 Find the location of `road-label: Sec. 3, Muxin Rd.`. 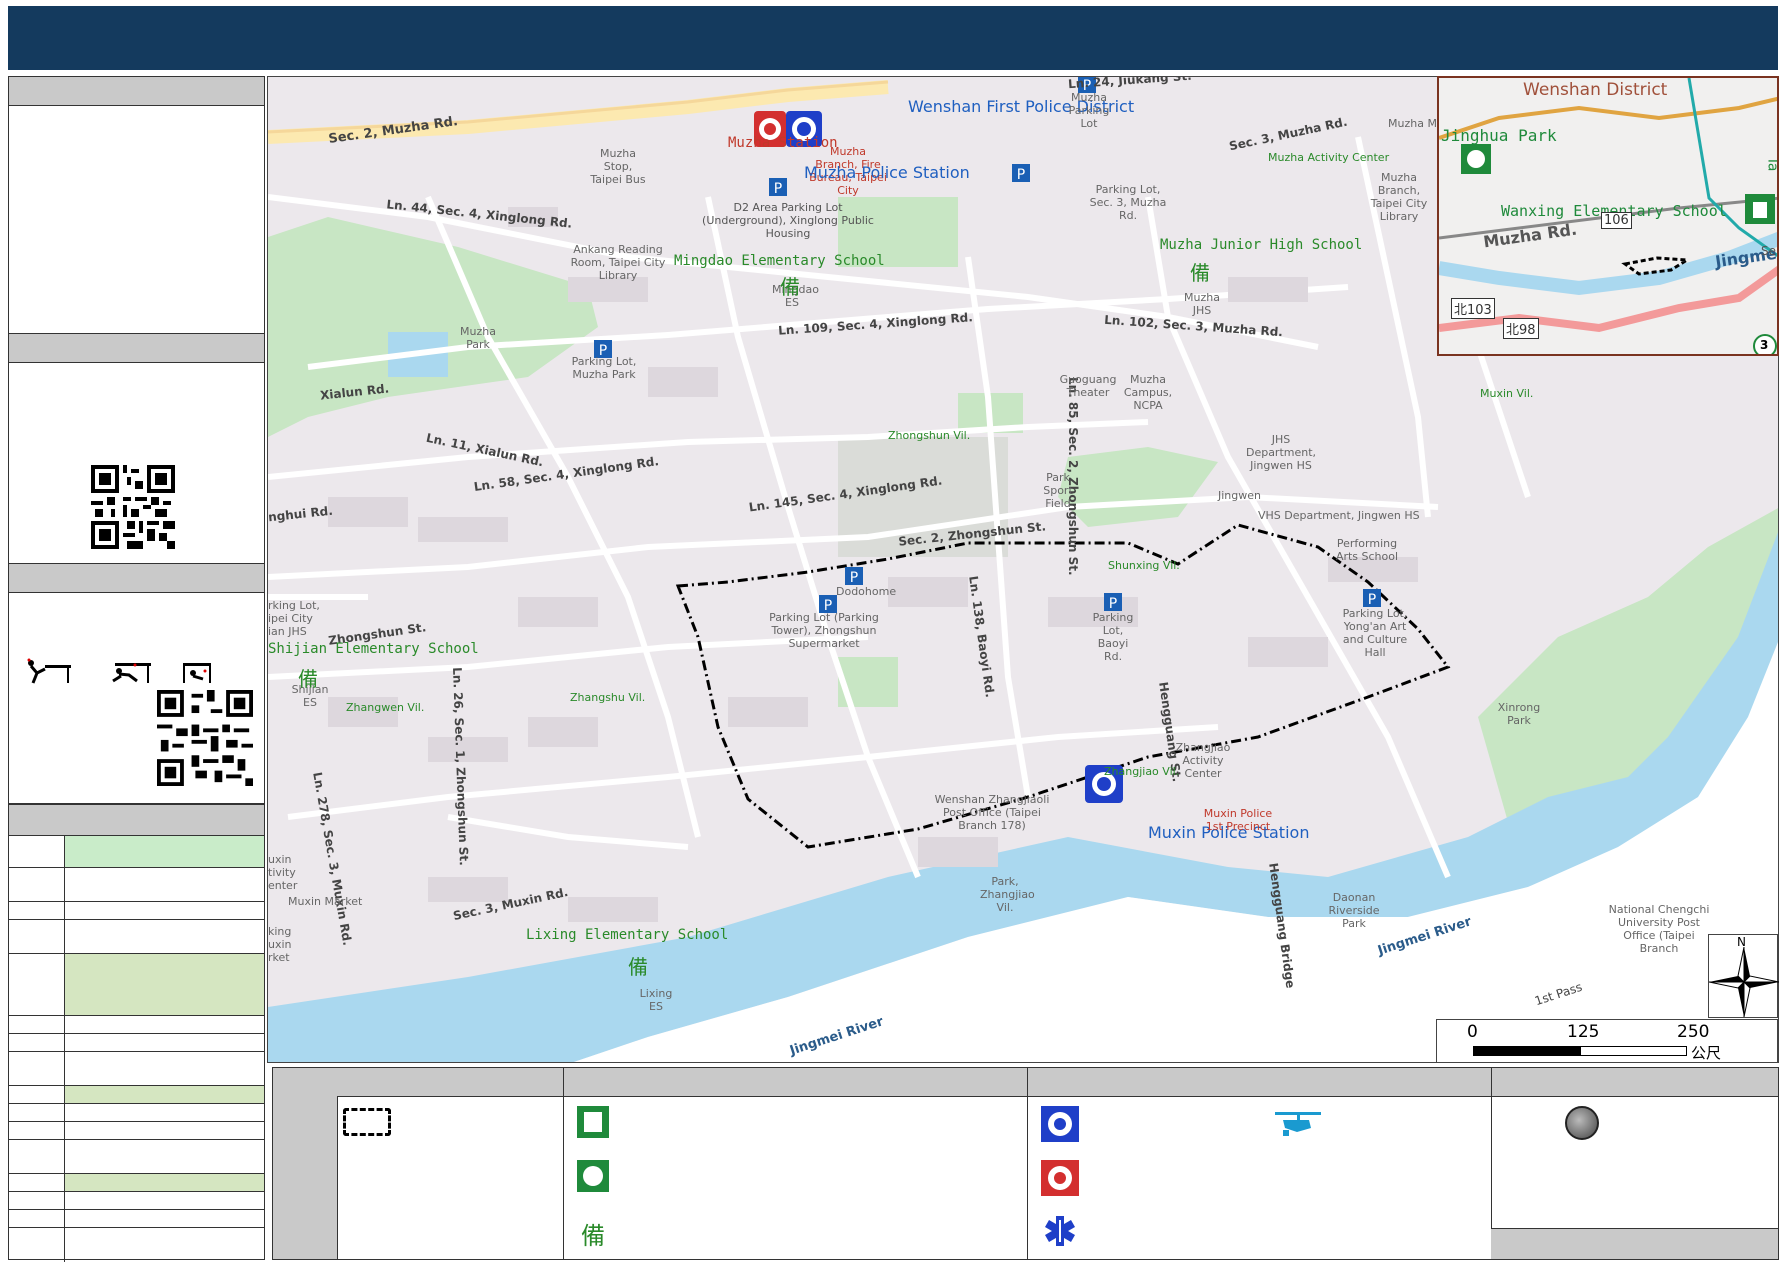

road-label: Sec. 3, Muxin Rd. is located at coordinates (510, 904).